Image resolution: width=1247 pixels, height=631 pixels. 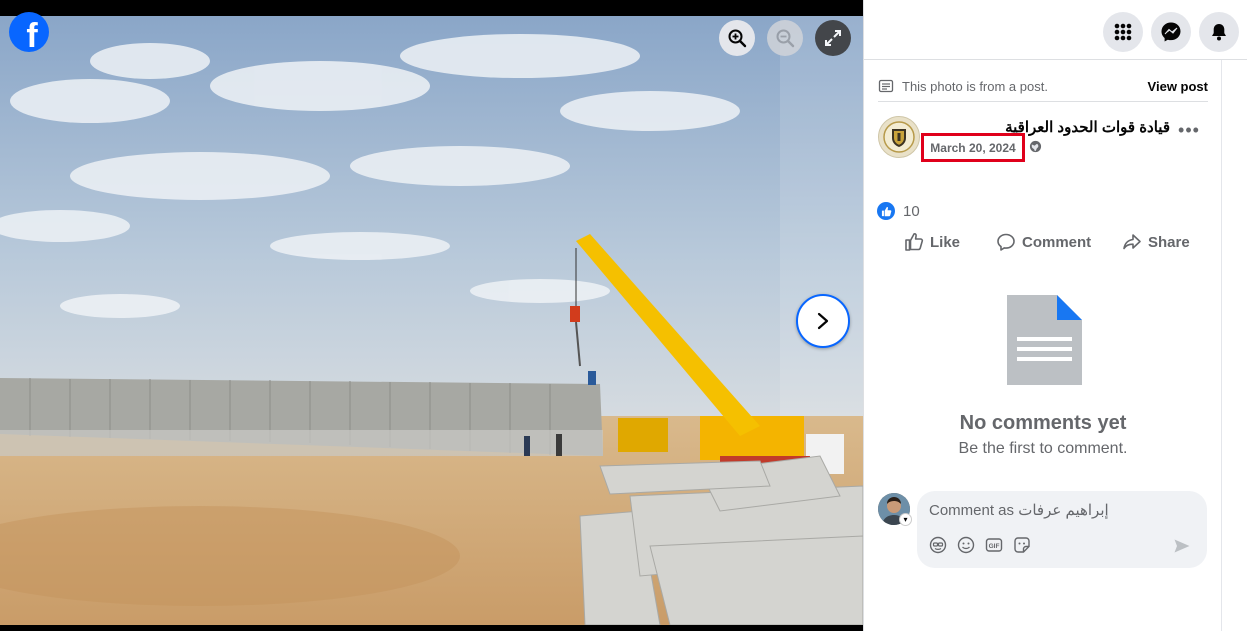 I want to click on avatar-sticker-icon, so click(x=938, y=545).